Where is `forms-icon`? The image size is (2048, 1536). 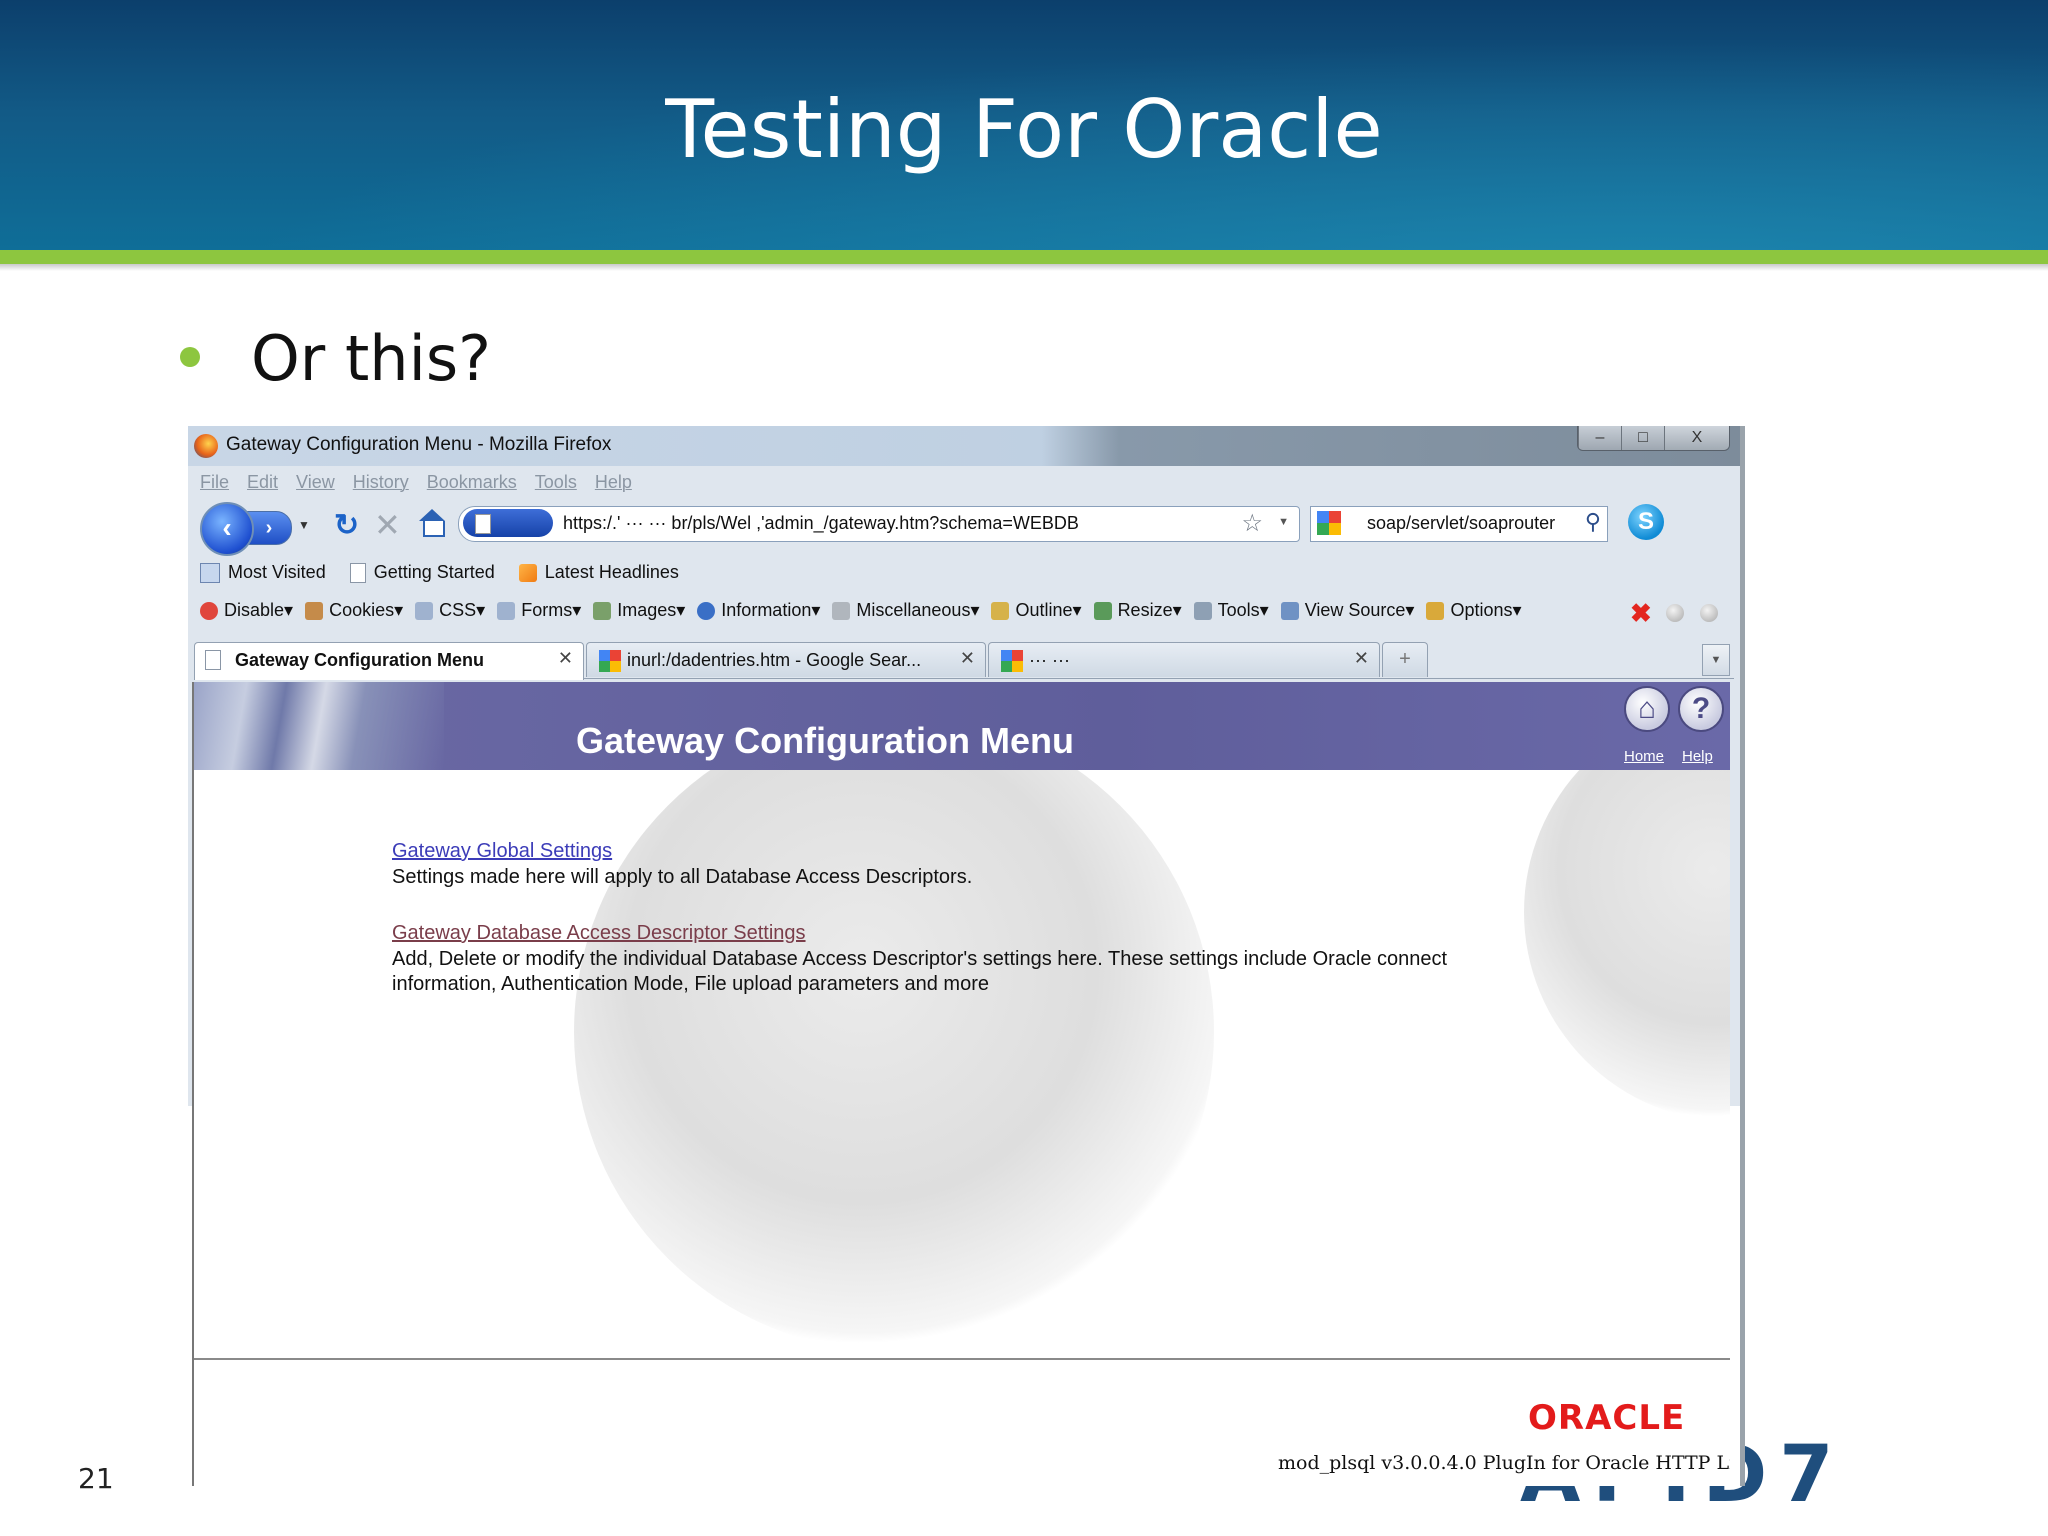 forms-icon is located at coordinates (506, 610).